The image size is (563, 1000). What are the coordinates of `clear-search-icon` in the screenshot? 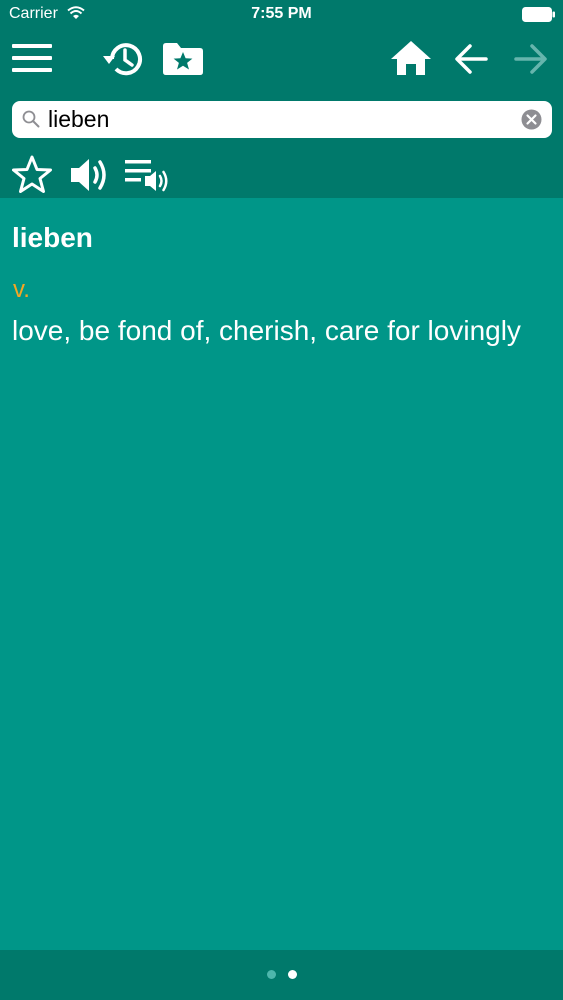 It's located at (531, 119).